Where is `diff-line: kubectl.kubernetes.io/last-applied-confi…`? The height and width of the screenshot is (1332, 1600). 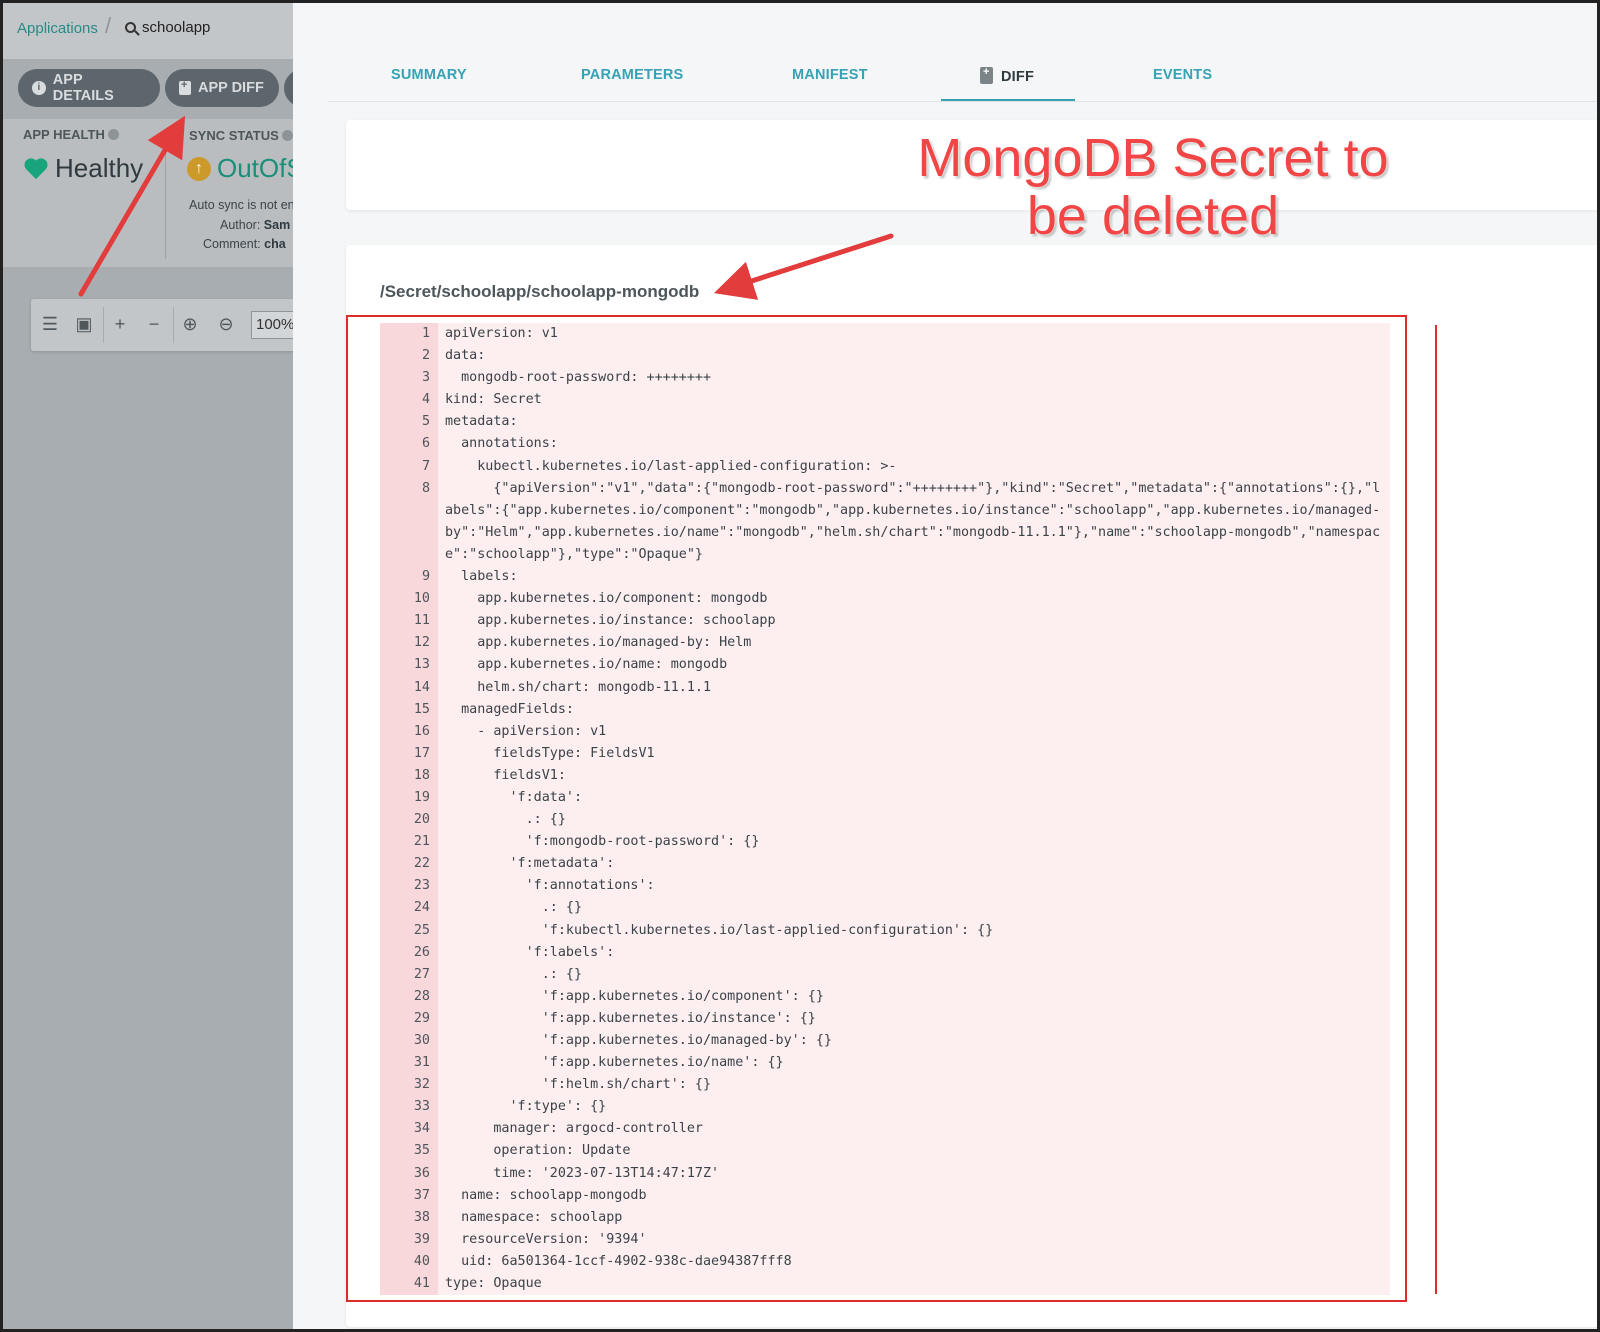
diff-line: kubectl.kubernetes.io/last-applied-confi… is located at coordinates (671, 466).